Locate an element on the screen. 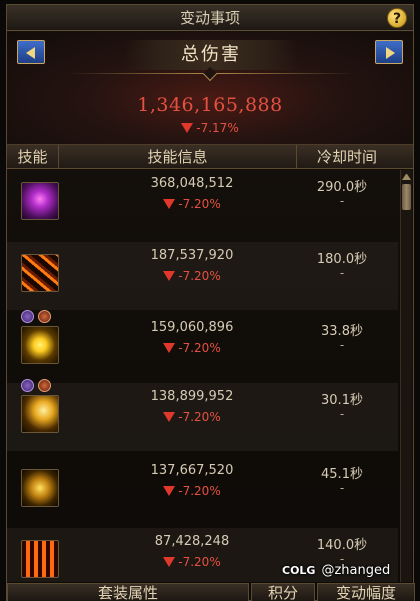  tab-set-attributes: 套装属性 is located at coordinates (128, 592).